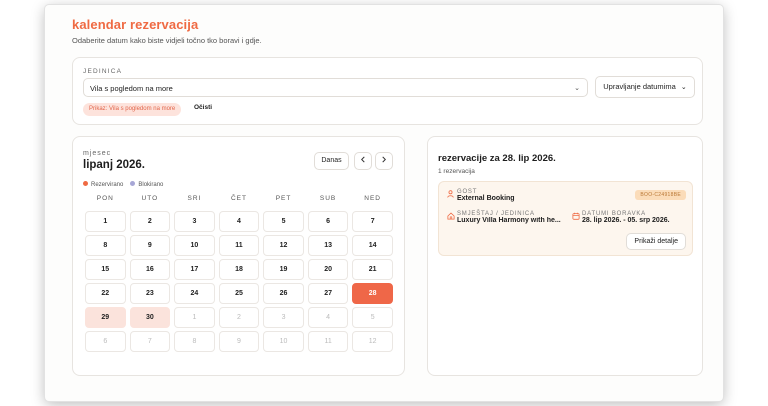 The height and width of the screenshot is (406, 768). Describe the element at coordinates (150, 245) in the screenshot. I see `calendar-day: 9` at that location.